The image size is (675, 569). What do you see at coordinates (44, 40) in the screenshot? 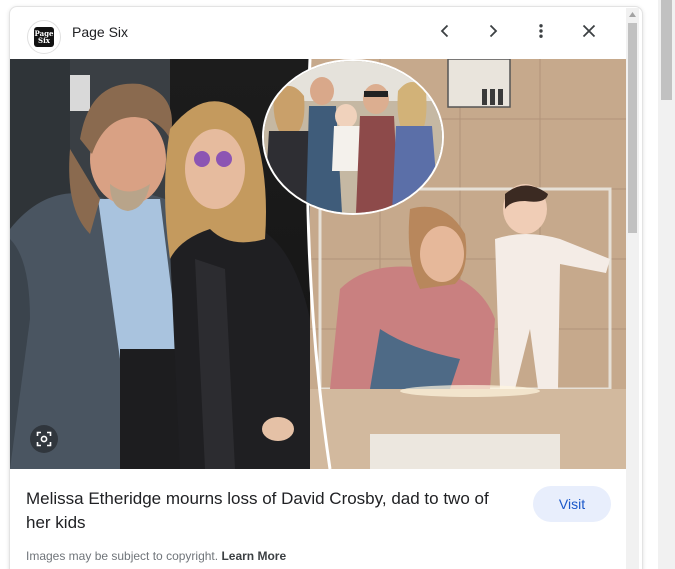
I see `logo-text-line2: Six` at bounding box center [44, 40].